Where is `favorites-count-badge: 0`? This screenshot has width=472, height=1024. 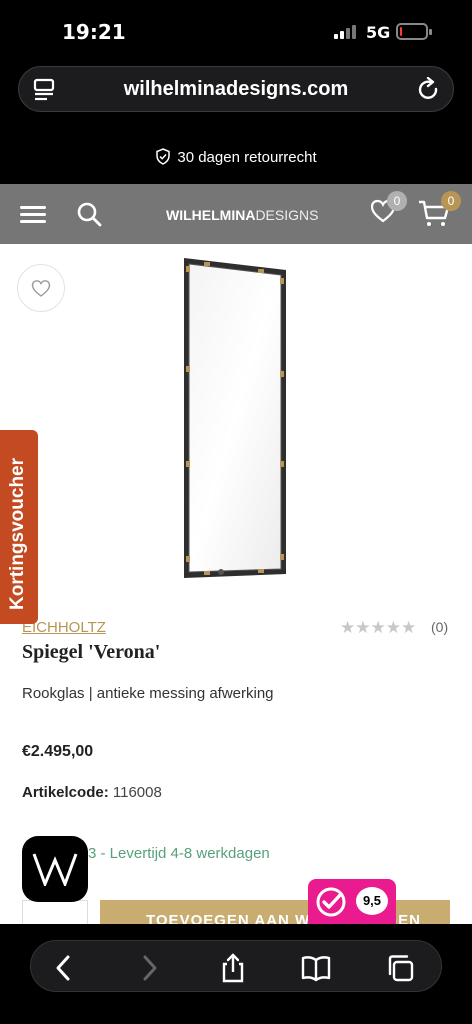
favorites-count-badge: 0 is located at coordinates (397, 201).